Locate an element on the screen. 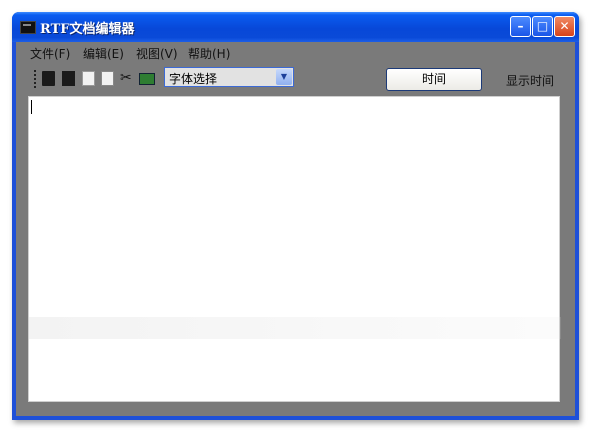 This screenshot has width=600, height=441. minimize-button: – is located at coordinates (520, 26).